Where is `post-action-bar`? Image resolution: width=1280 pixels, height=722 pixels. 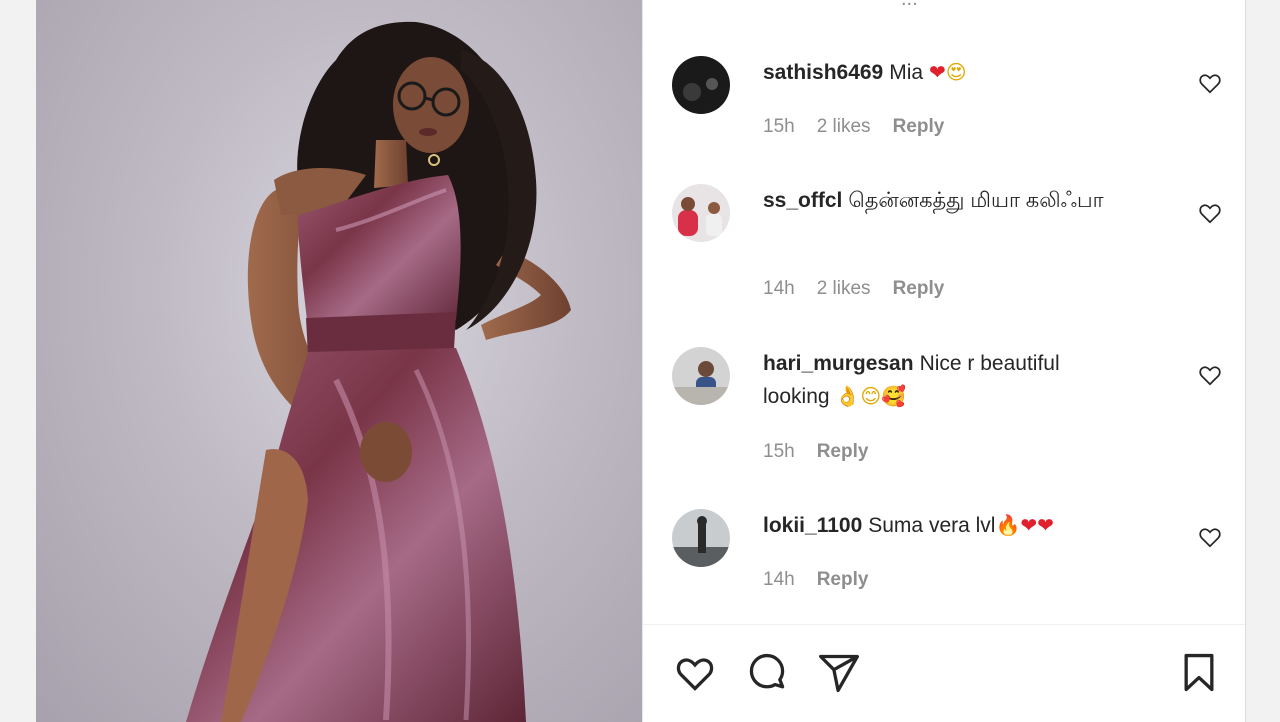 post-action-bar is located at coordinates (944, 673).